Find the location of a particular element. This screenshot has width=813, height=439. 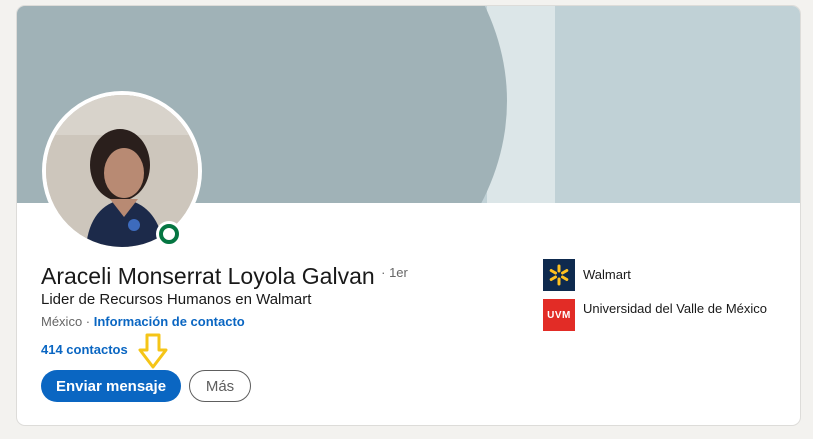

more-button: Más is located at coordinates (220, 386).